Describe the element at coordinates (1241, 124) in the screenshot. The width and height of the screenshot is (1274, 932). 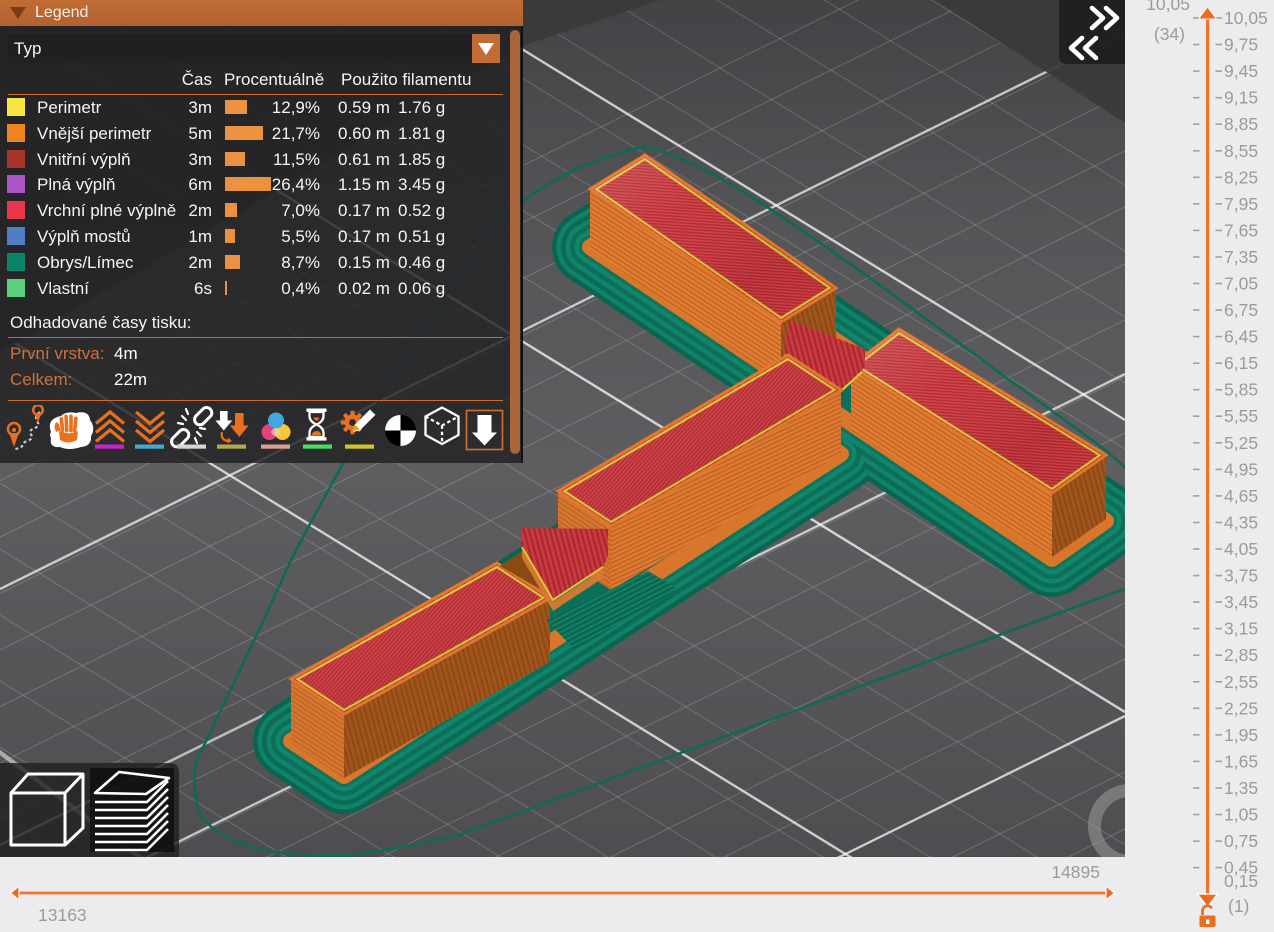
I see `svg-text: 8,85` at that location.